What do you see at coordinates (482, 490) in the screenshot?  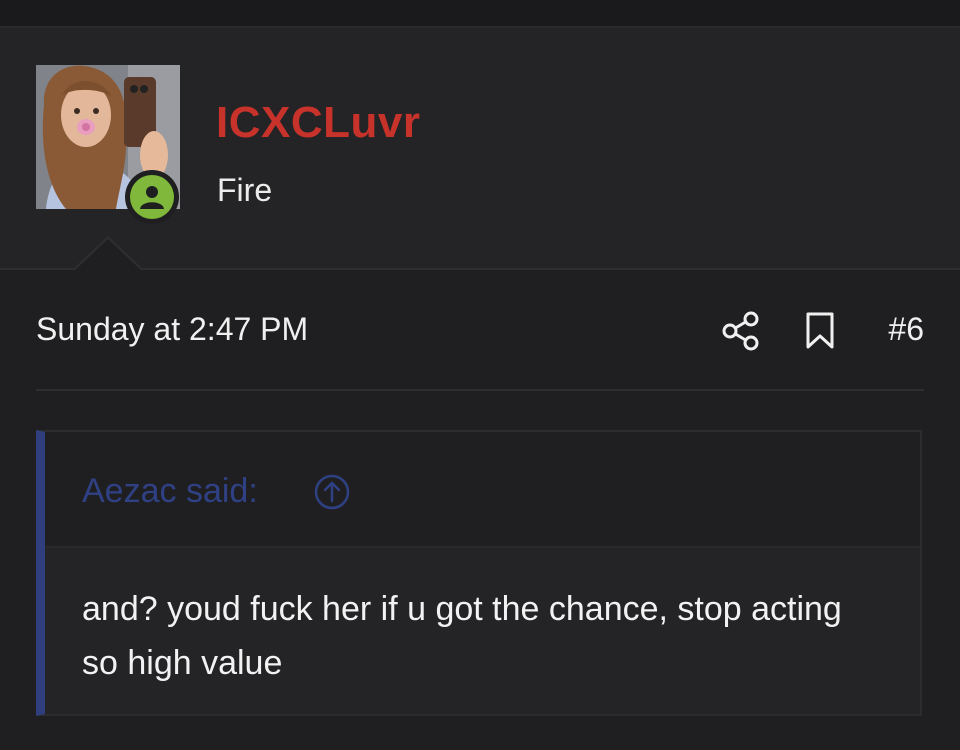 I see `quote-header: Aezac said:` at bounding box center [482, 490].